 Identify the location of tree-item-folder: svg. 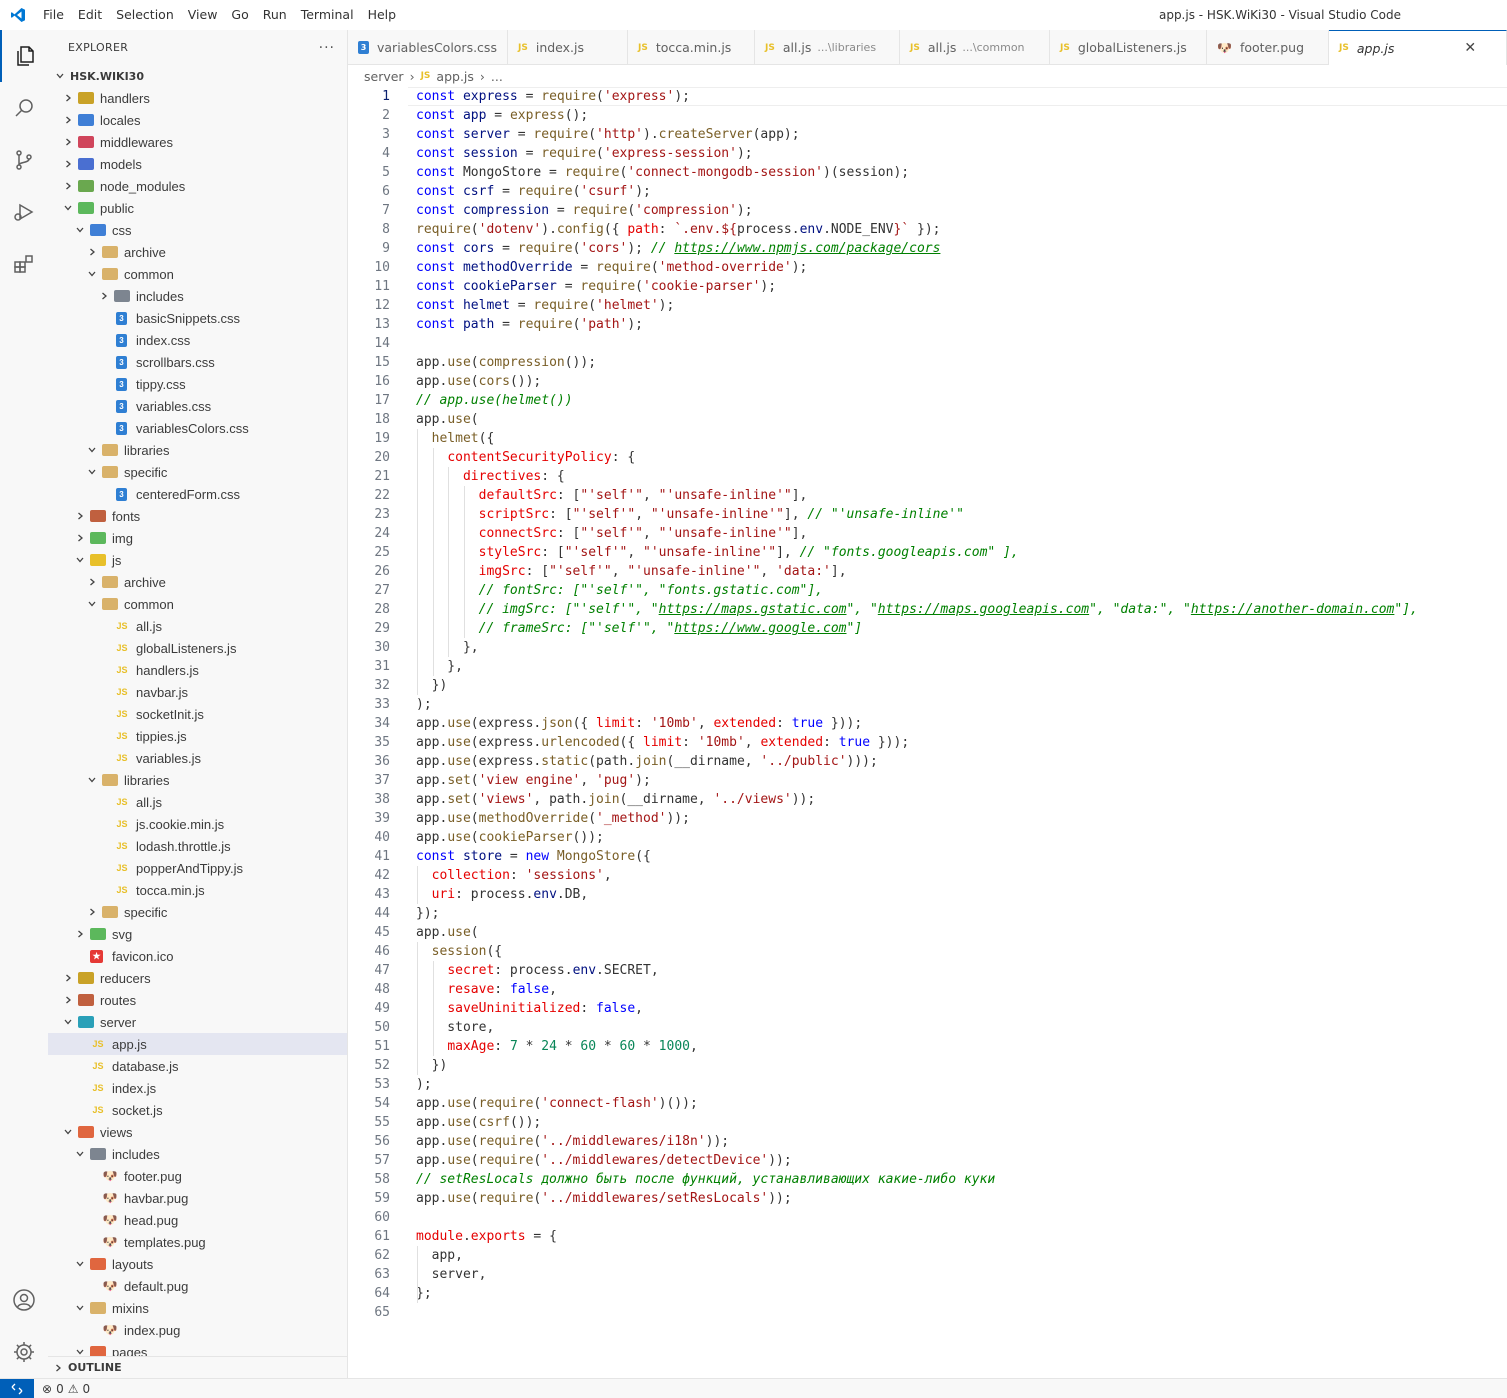
(197, 934).